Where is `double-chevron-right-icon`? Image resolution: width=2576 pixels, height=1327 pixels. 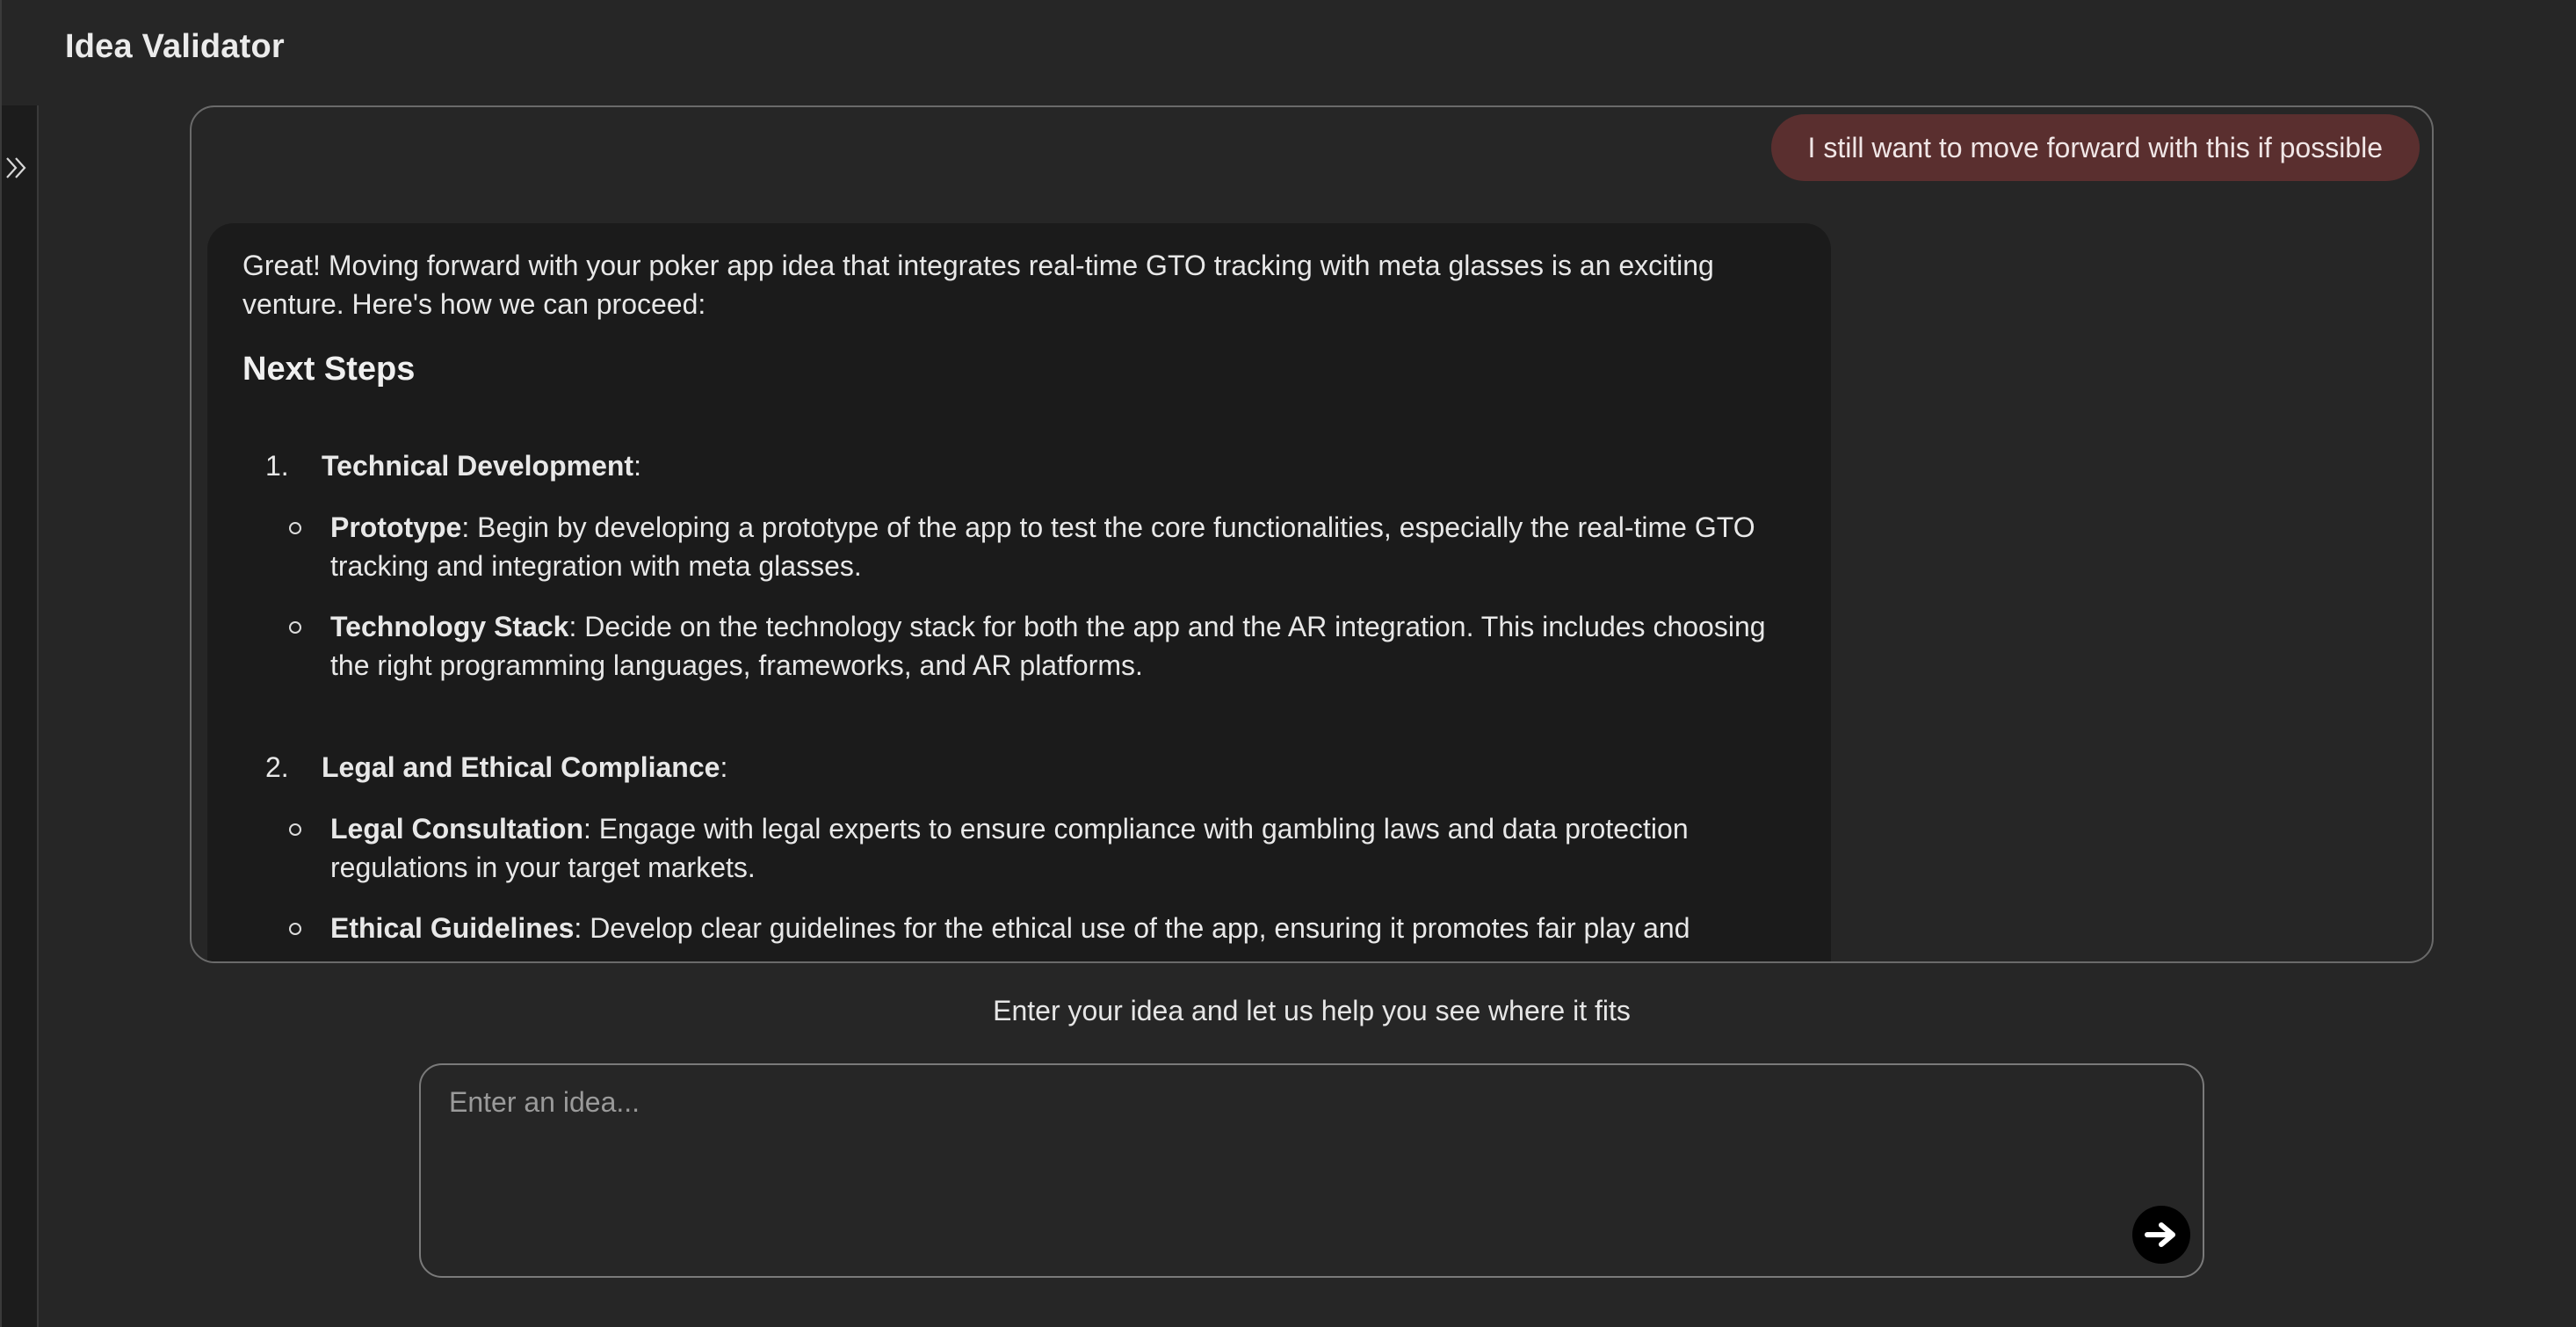
double-chevron-right-icon is located at coordinates (16, 167).